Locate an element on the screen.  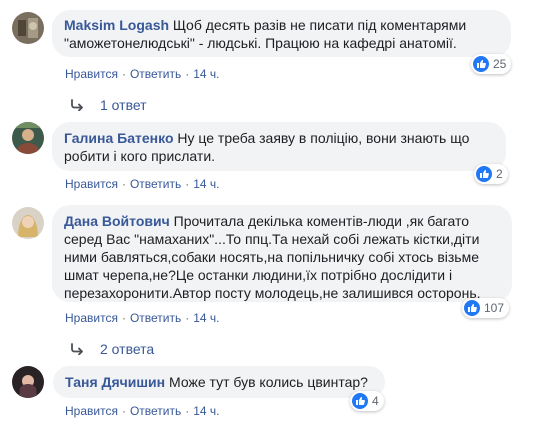
view-replies-link: 2 ответа is located at coordinates (112, 349).